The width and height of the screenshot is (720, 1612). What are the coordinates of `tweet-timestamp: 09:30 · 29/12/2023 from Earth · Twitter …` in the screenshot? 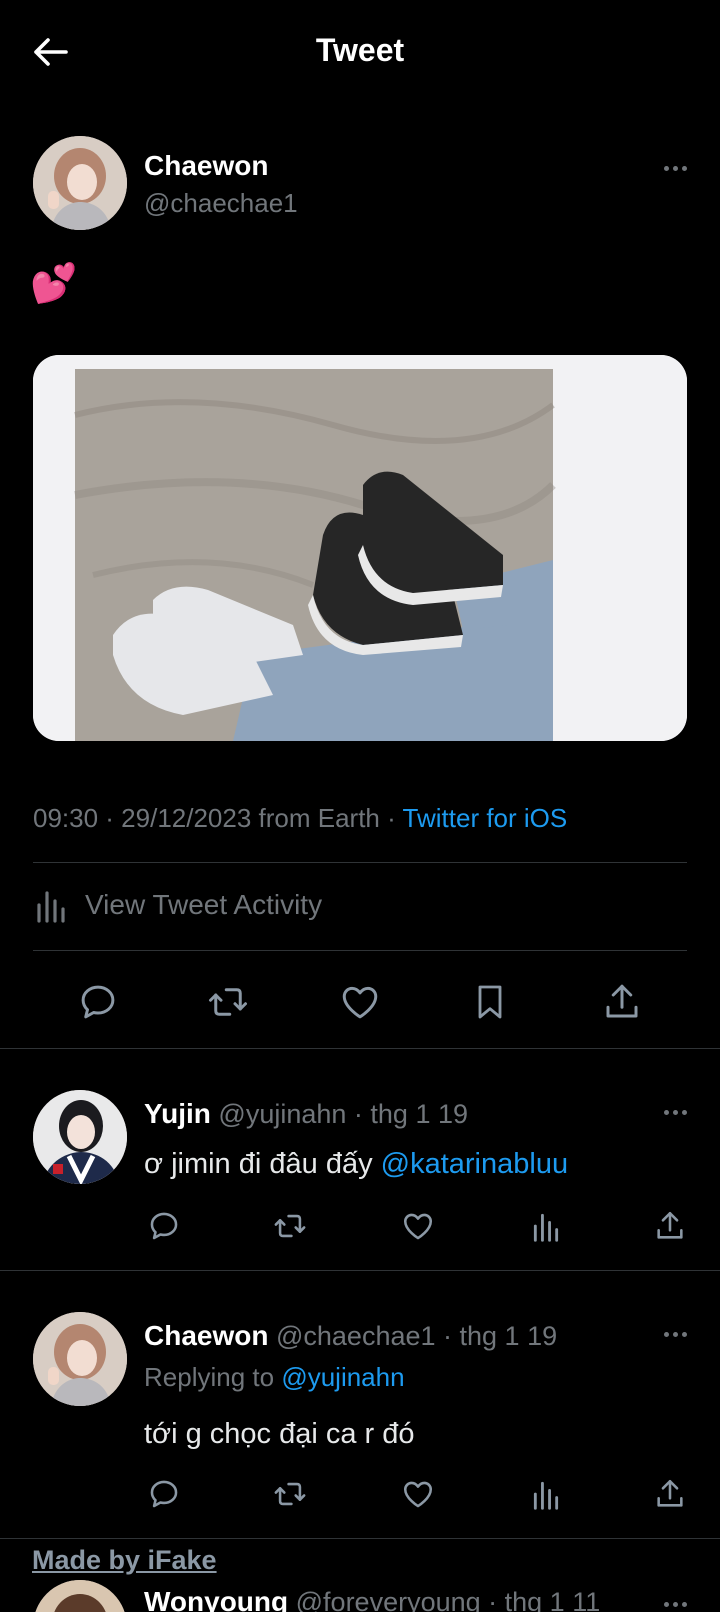 It's located at (300, 818).